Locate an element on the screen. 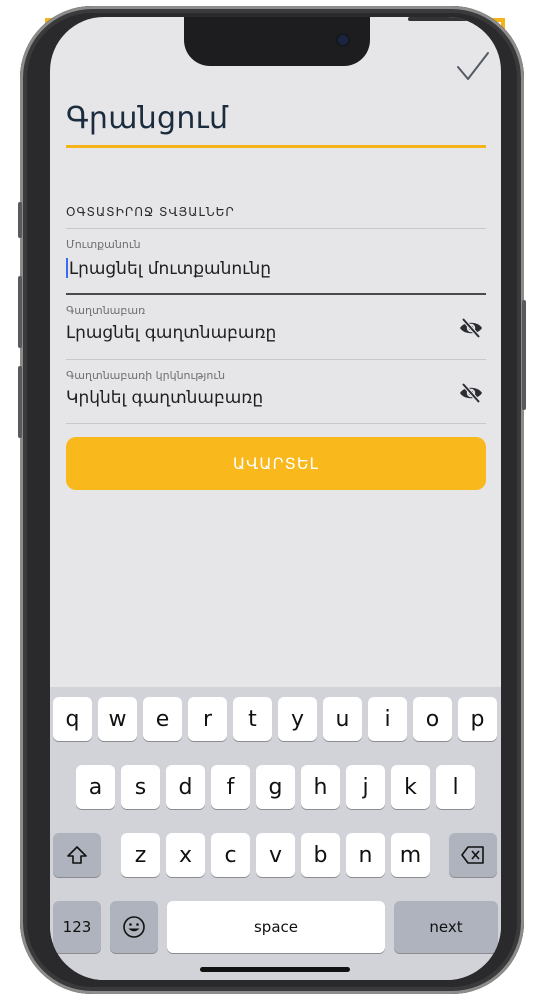 This screenshot has width=534, height=1000. key-q: q is located at coordinates (72, 719).